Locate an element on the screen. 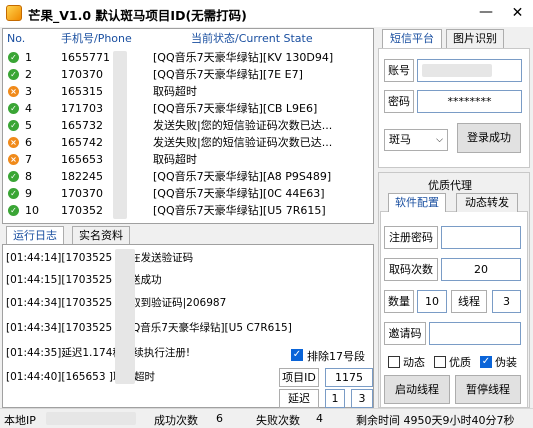 This screenshot has height=428, width=533. list-row: ✓ 1 1655771 [QQ音乐7天豪华绿钻][KV 130D94] is located at coordinates (188, 58).